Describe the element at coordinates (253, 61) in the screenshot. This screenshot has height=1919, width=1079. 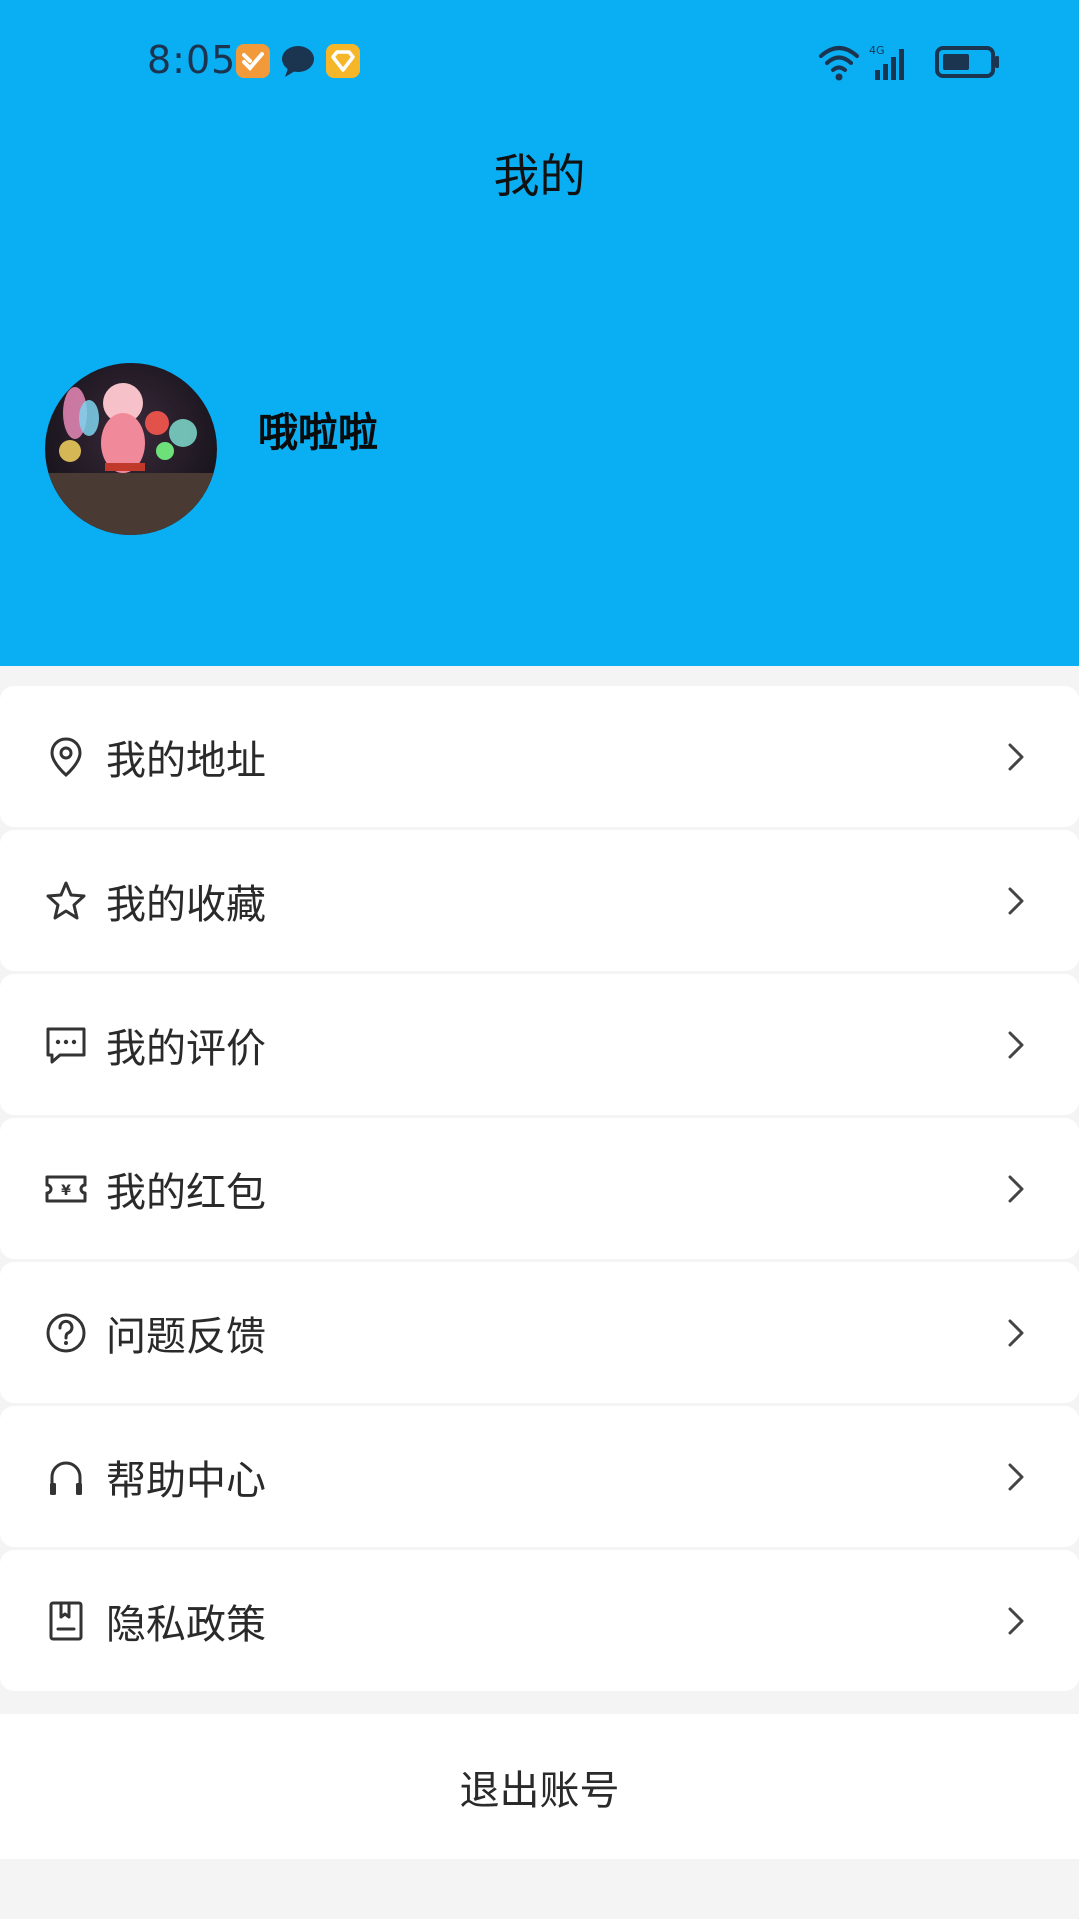
I see `app-badge-orange-icon` at that location.